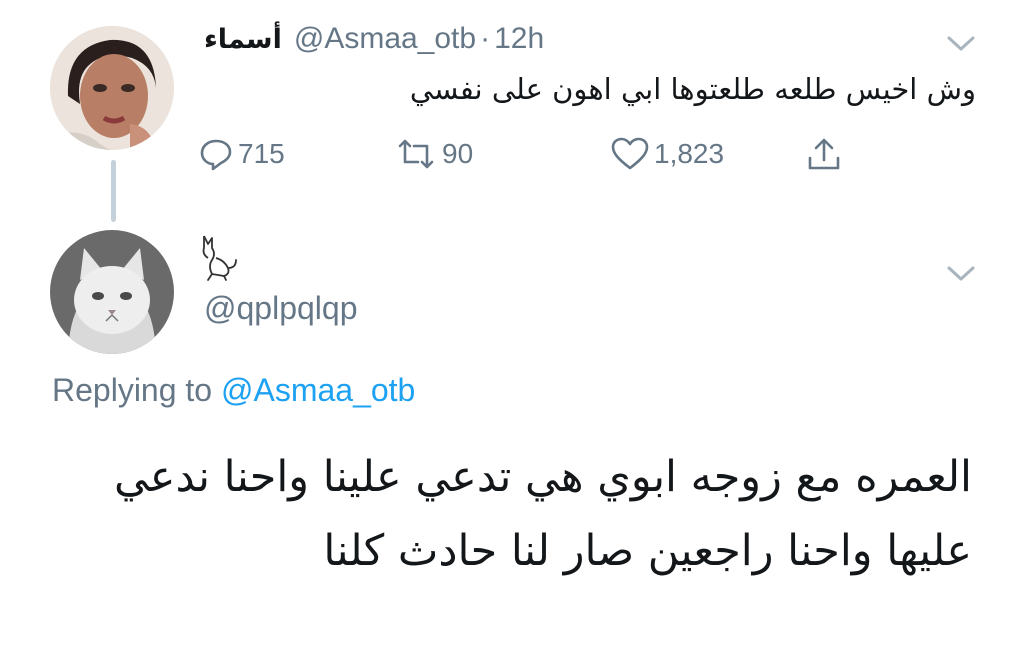  Describe the element at coordinates (692, 89) in the screenshot. I see `tweet1-text: وش اخيس طلعه طلعتوها ابي اهون على نفسي` at that location.